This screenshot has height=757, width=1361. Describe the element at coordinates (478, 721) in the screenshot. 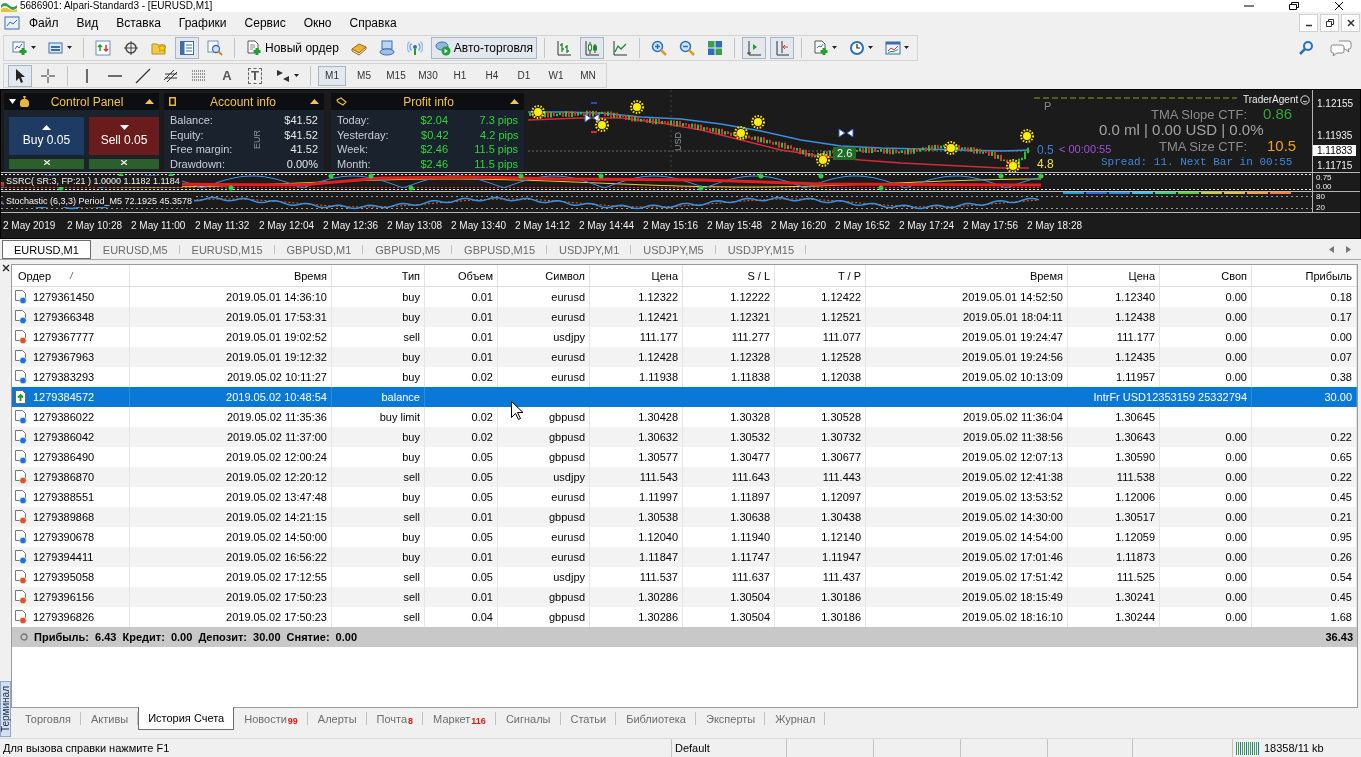

I see `unread-count: 116` at that location.